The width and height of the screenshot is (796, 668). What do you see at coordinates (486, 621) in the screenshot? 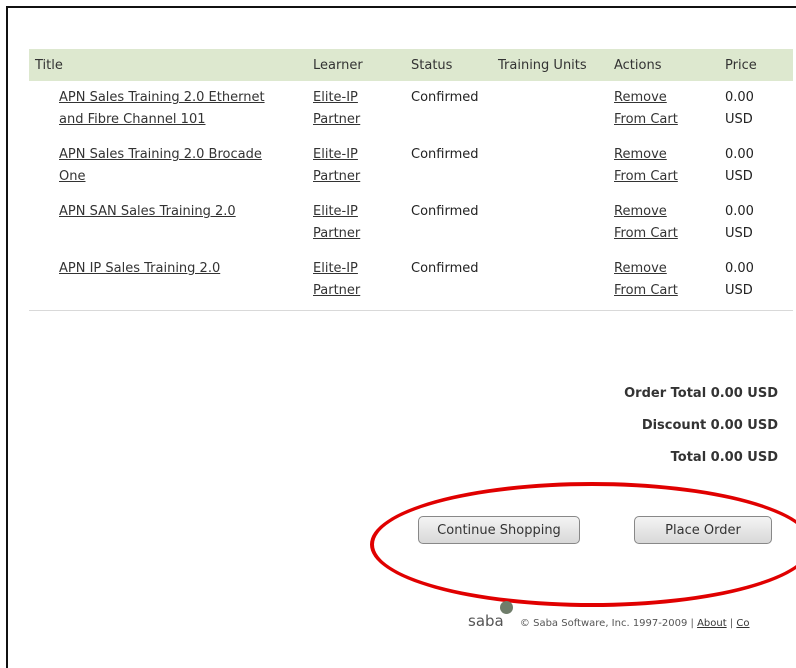
I see `saba-logo: saba` at bounding box center [486, 621].